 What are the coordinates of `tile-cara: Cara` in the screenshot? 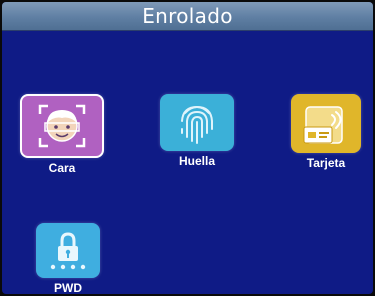 It's located at (62, 134).